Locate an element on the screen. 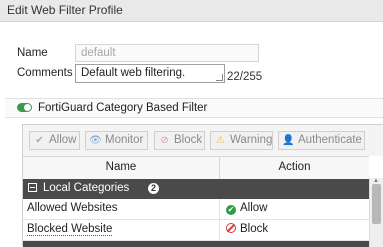  table-scrollbar: ▲ is located at coordinates (376, 212).